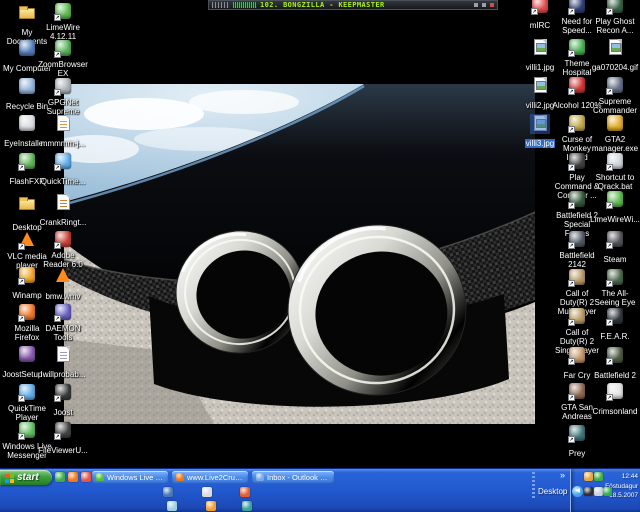 The height and width of the screenshot is (512, 640). I want to click on desktop-icon-zoombrowser-ex: ↗ ZoomBrowser EX, so click(63, 60).